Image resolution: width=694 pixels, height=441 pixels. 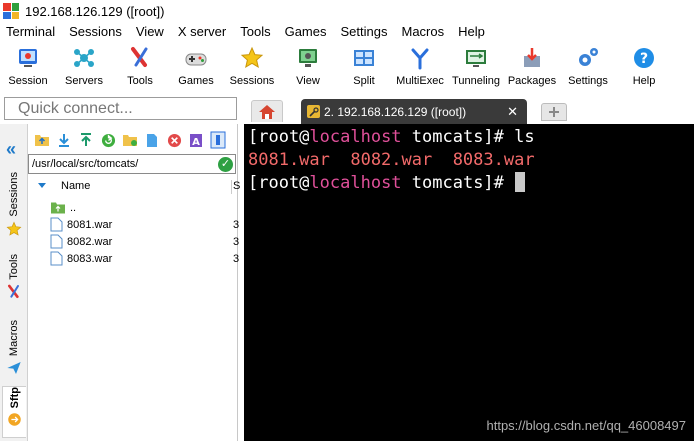 I want to click on watermark: https://blog.csdn.net/qq_46008497, so click(x=586, y=425).